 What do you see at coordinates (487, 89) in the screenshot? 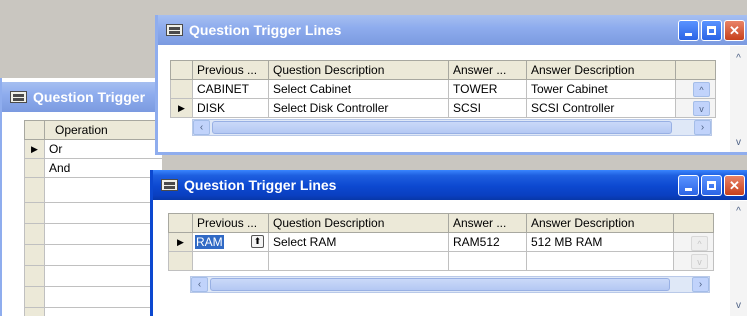
I see `answer-cell: TOWER` at bounding box center [487, 89].